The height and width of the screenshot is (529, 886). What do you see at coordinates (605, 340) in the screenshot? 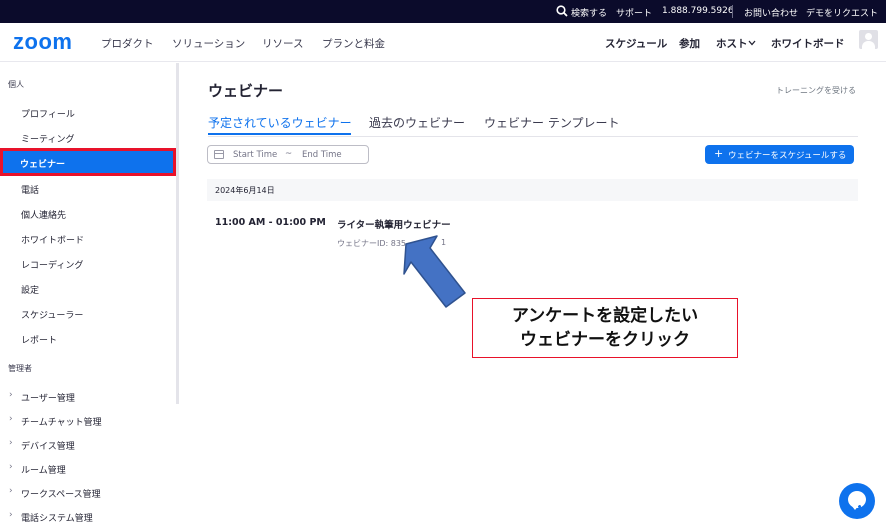
I see `callout-line-2: ウェビナーをクリック` at bounding box center [605, 340].